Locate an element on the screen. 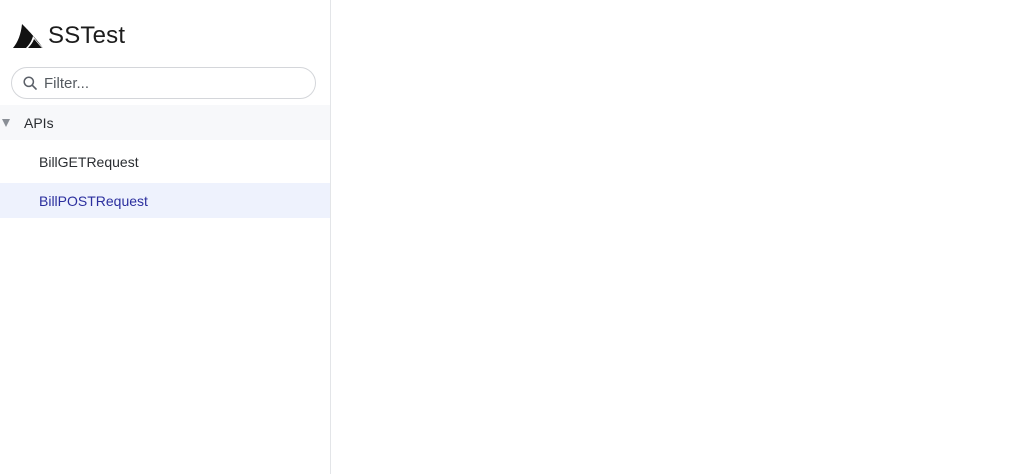 This screenshot has height=474, width=1024. tree-group-label: APIs is located at coordinates (39, 122).